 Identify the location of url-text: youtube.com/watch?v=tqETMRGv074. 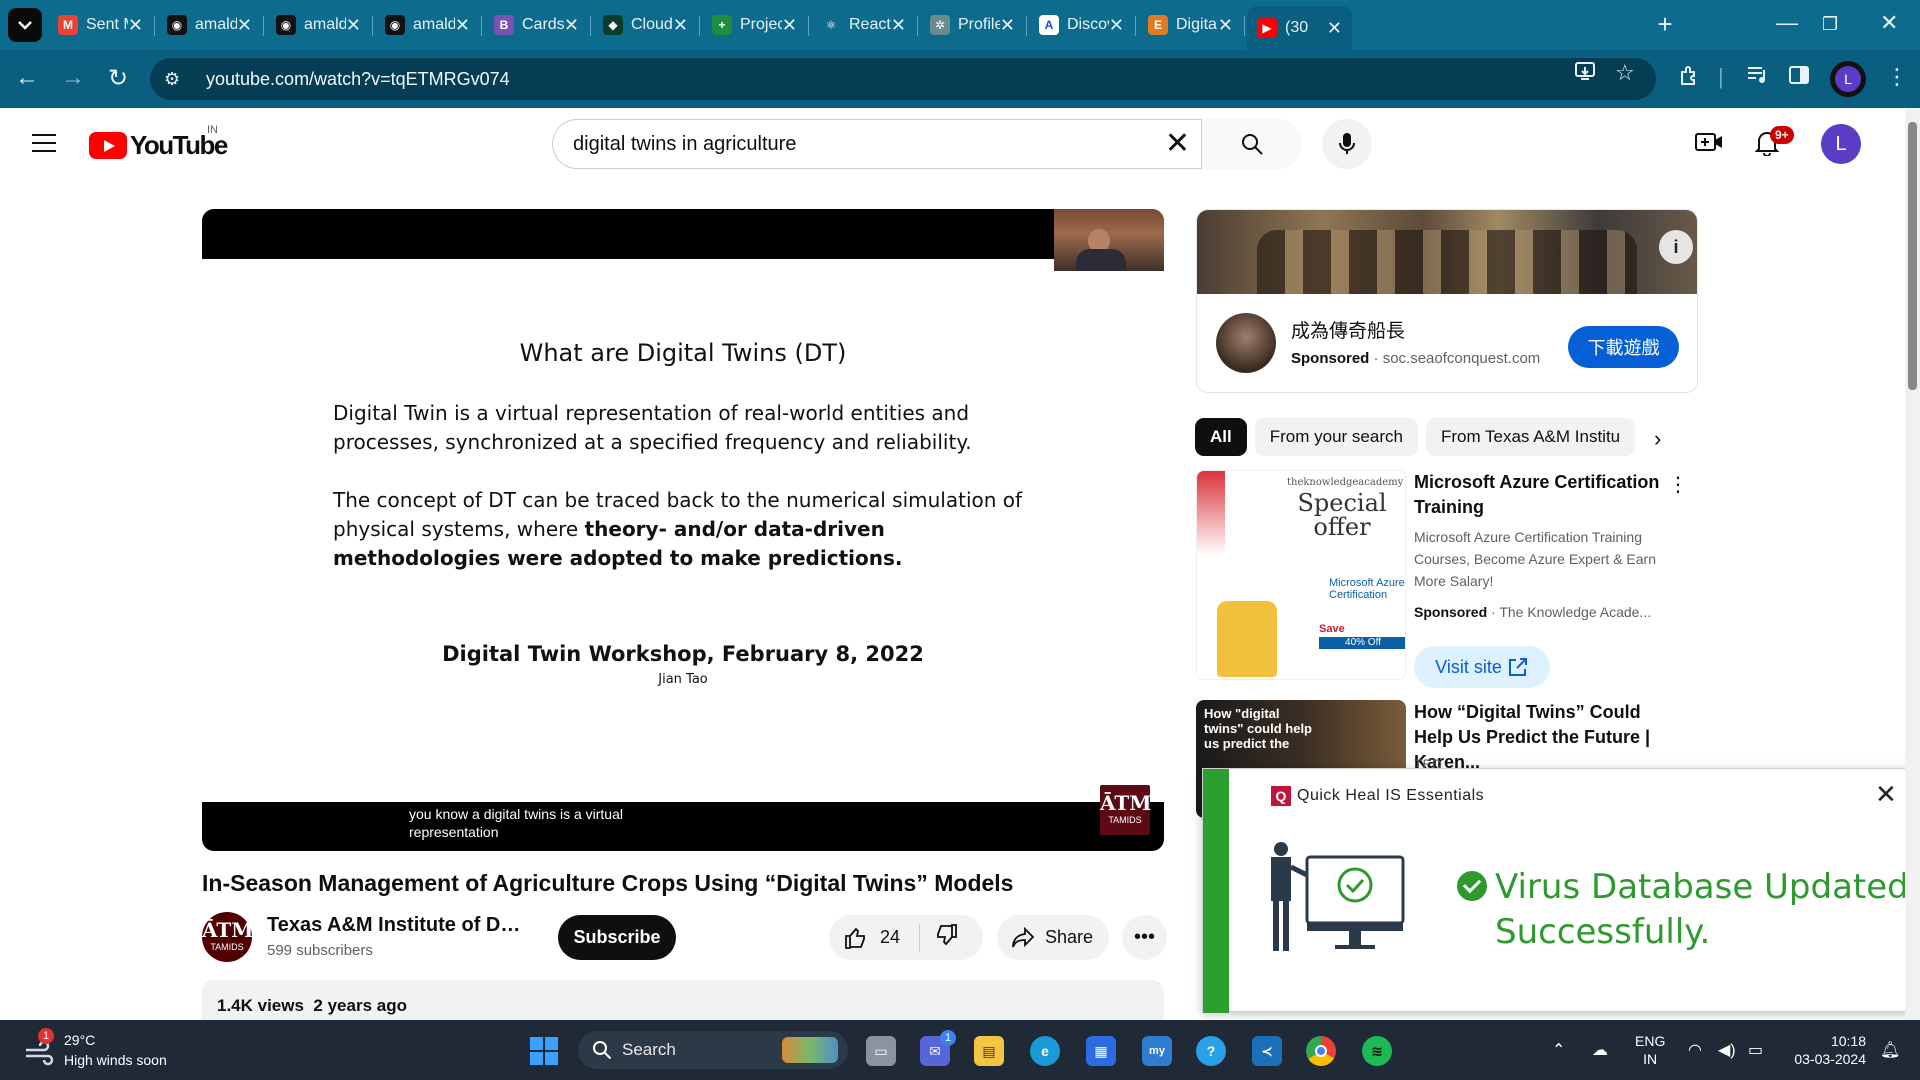
(358, 79).